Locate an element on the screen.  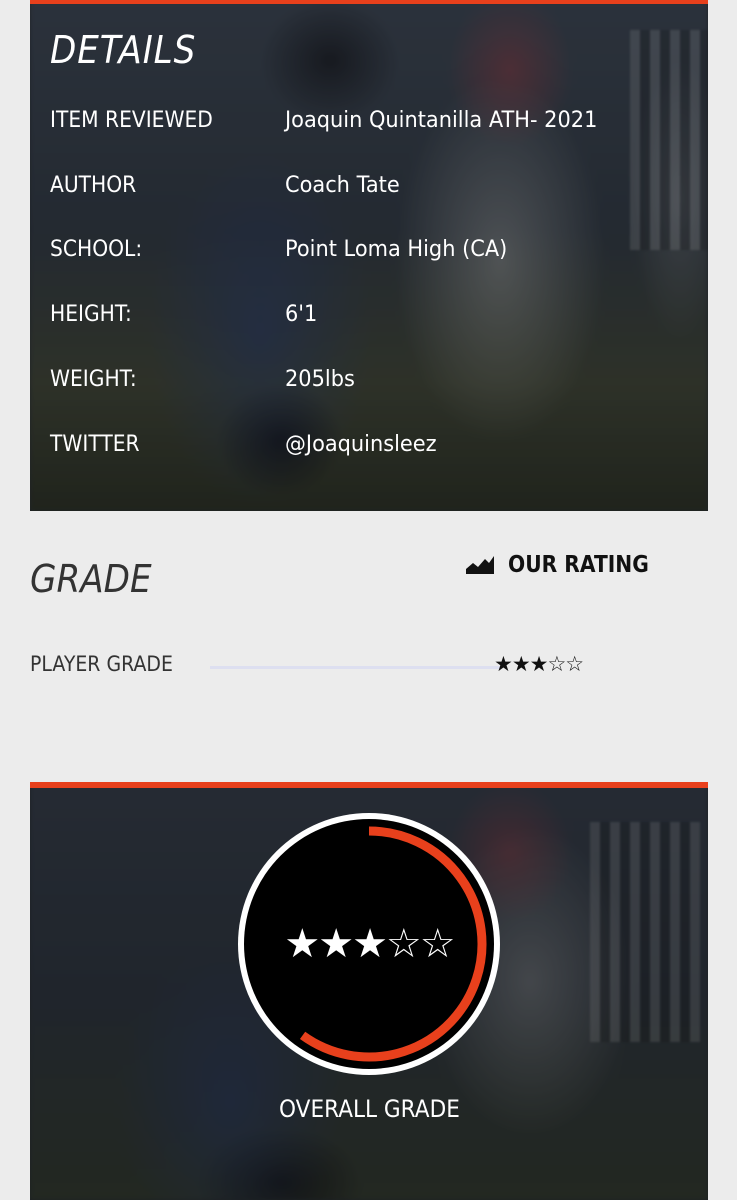
overall-grade-stars: ★★★☆☆ is located at coordinates (369, 944).